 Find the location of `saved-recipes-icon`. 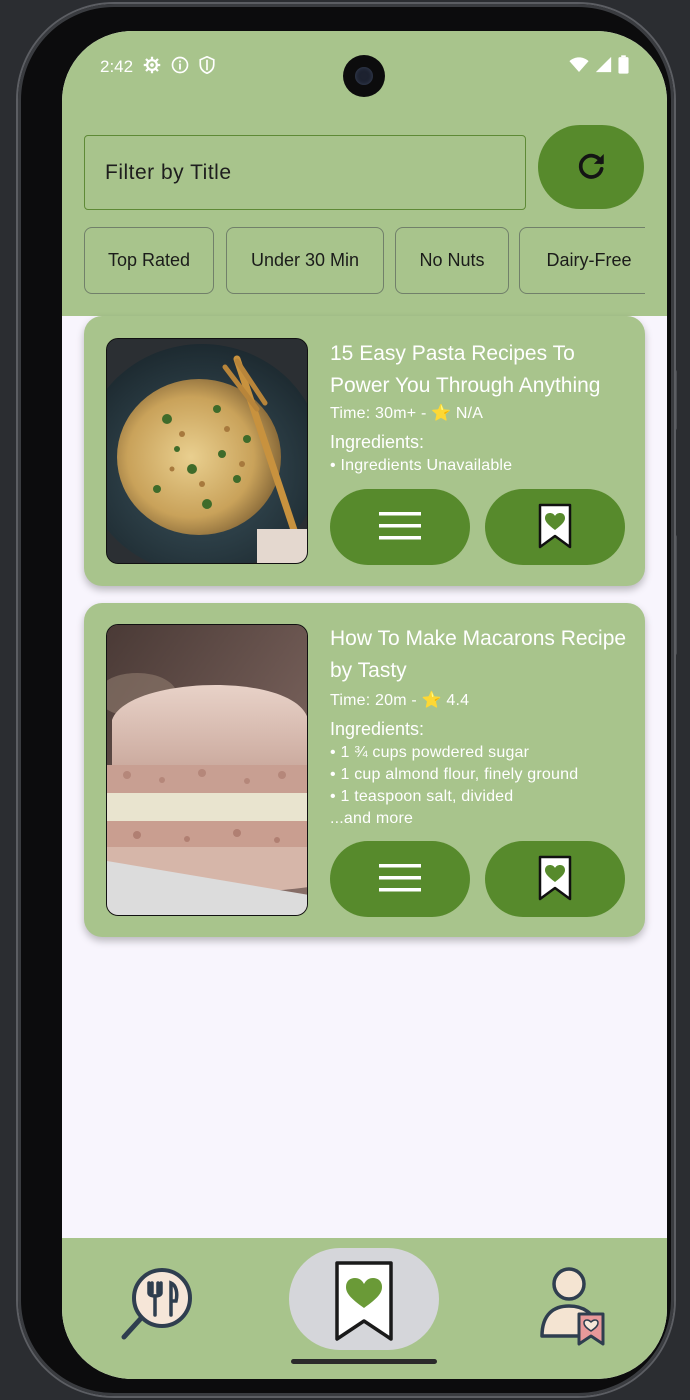

saved-recipes-icon is located at coordinates (364, 1303).